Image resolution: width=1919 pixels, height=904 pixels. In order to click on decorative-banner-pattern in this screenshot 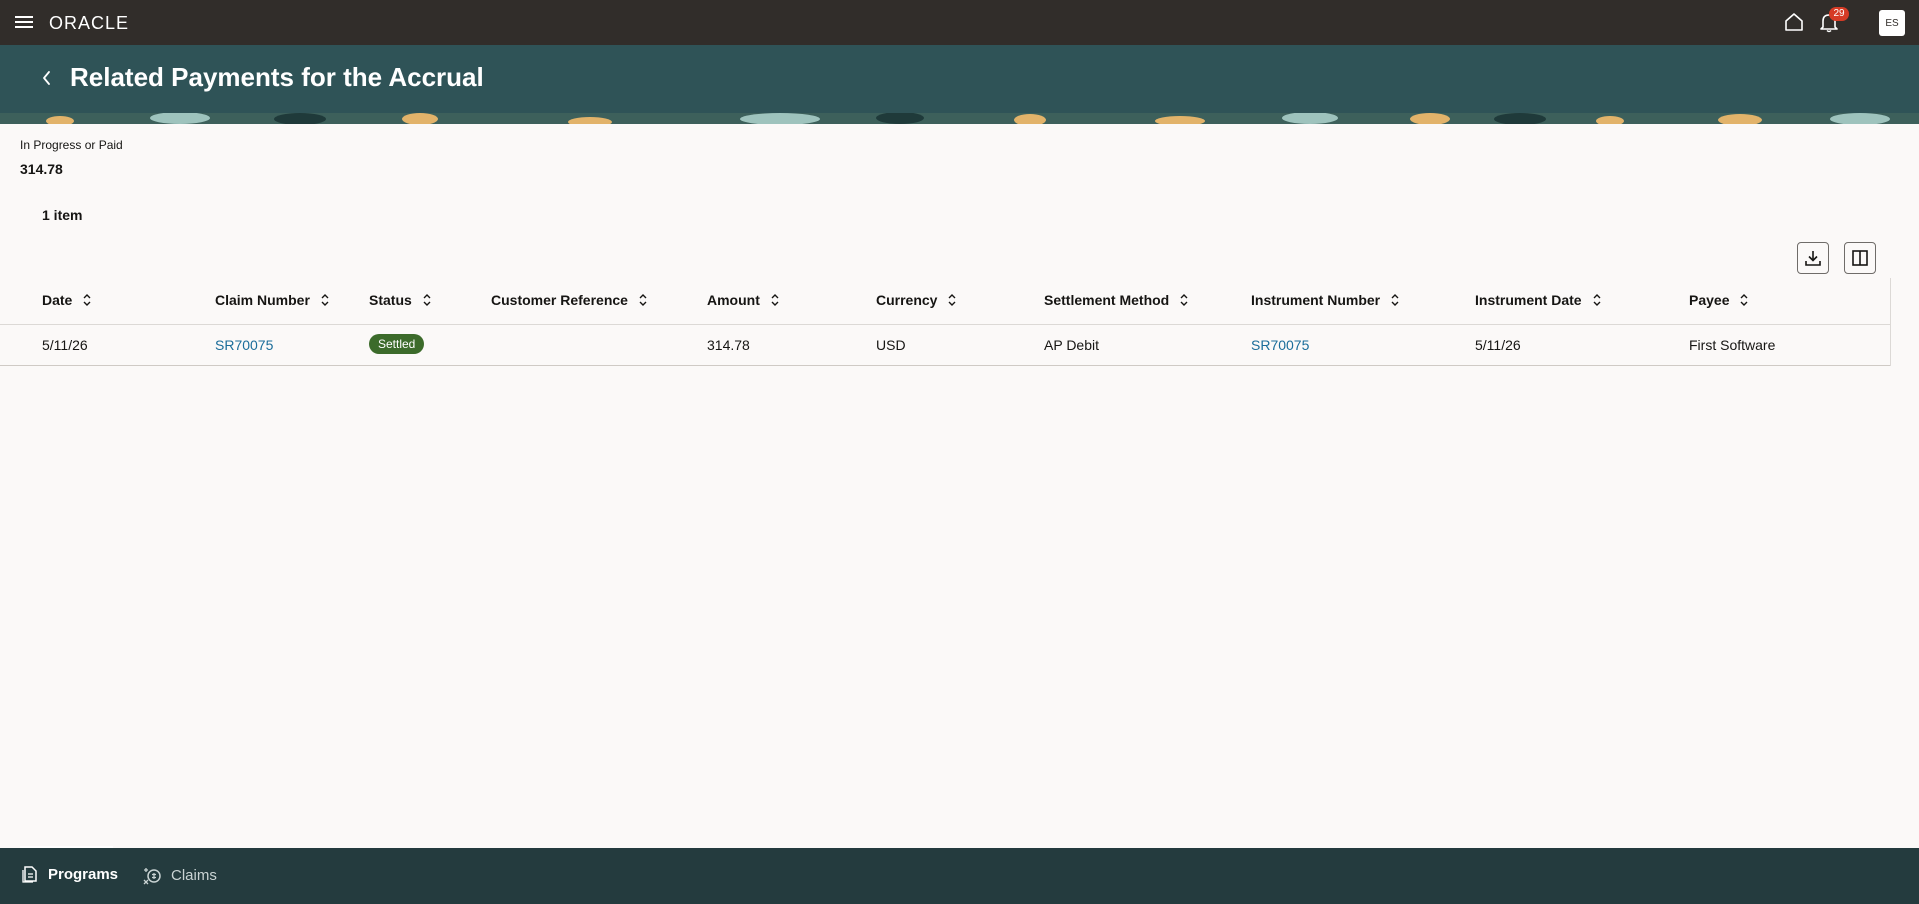, I will do `click(959, 118)`.